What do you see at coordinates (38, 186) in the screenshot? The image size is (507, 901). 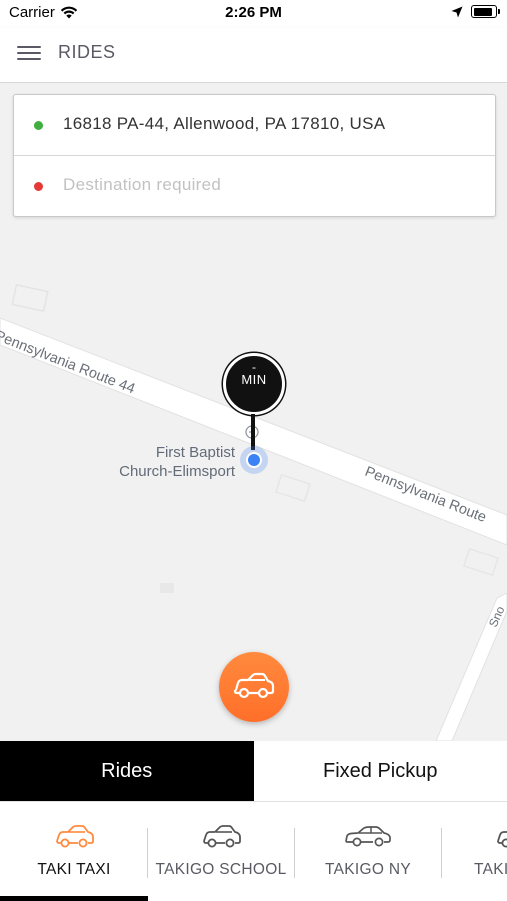 I see `destination-dot-icon` at bounding box center [38, 186].